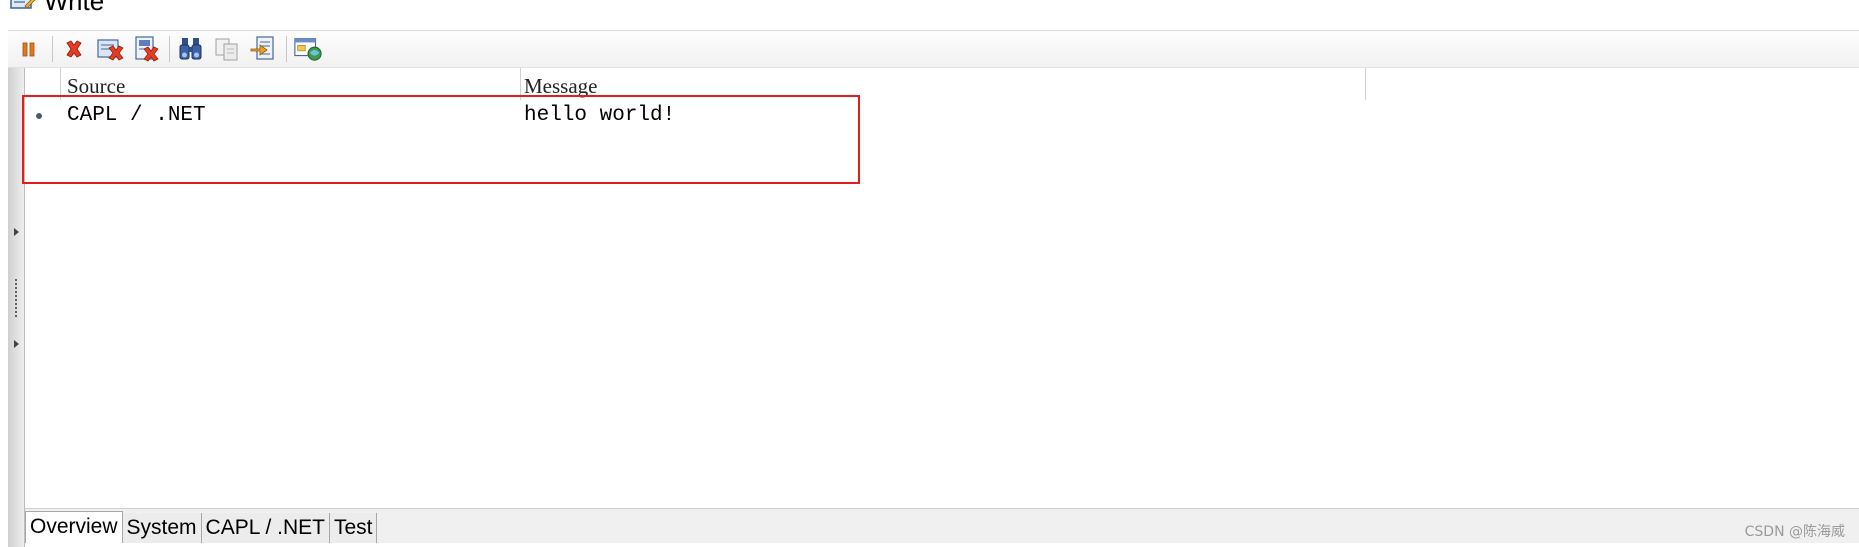 The image size is (1859, 547). Describe the element at coordinates (16, 298) in the screenshot. I see `grip-icon` at that location.